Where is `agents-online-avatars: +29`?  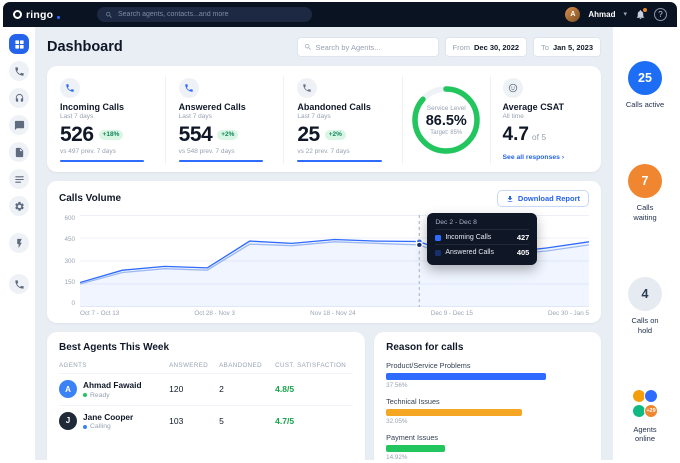 agents-online-avatars: +29 is located at coordinates (645, 404).